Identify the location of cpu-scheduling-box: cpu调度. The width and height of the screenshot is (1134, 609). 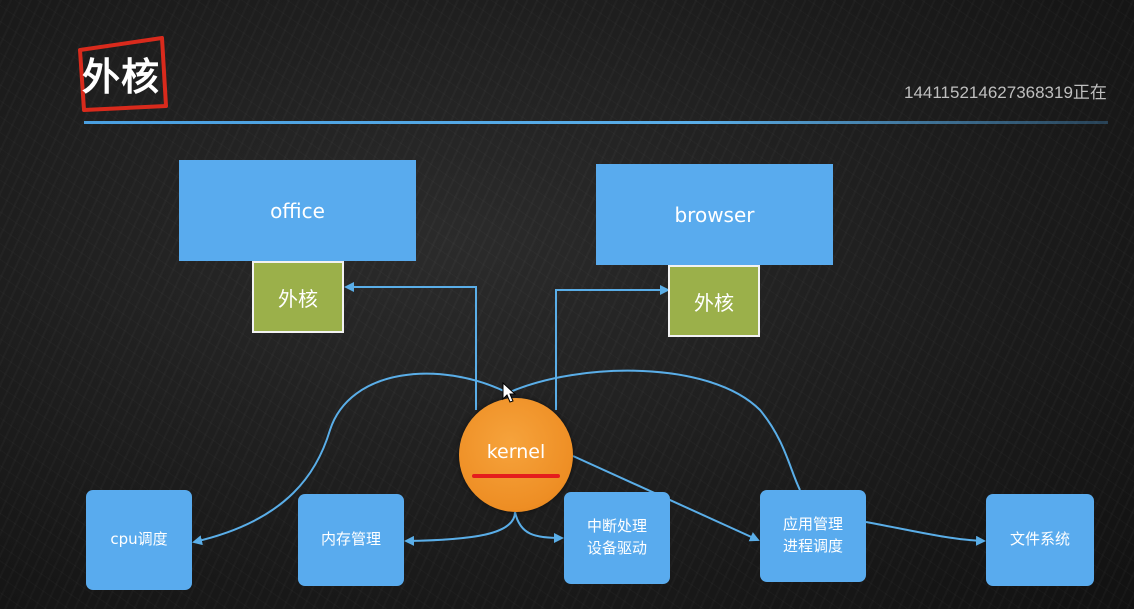
(139, 540).